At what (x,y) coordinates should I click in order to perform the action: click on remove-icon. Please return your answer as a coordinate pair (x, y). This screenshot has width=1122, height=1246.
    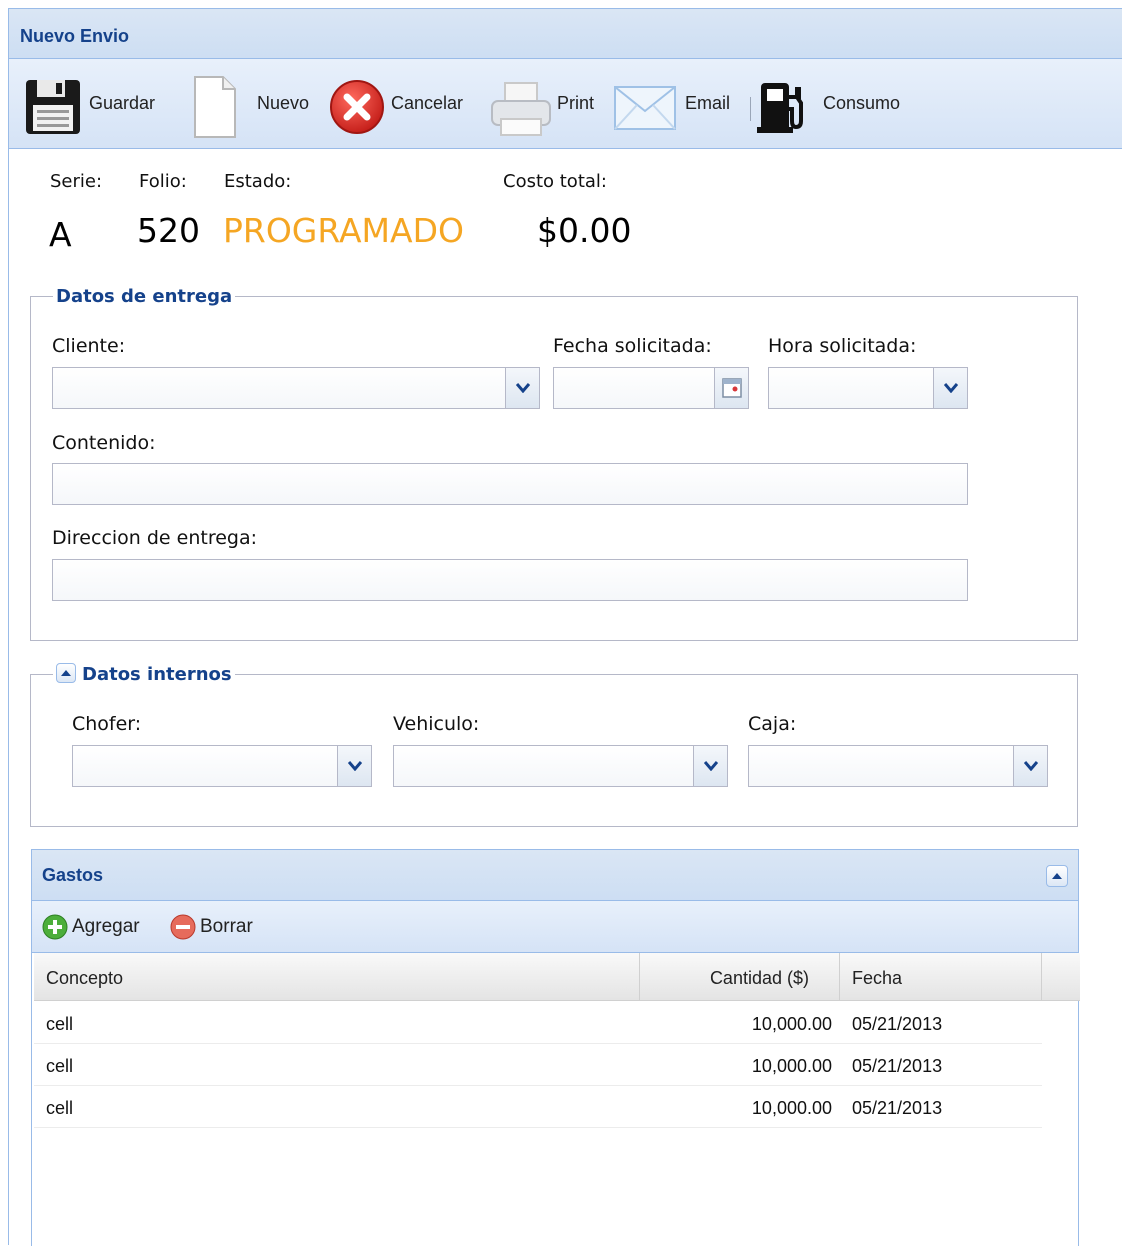
    Looking at the image, I should click on (183, 927).